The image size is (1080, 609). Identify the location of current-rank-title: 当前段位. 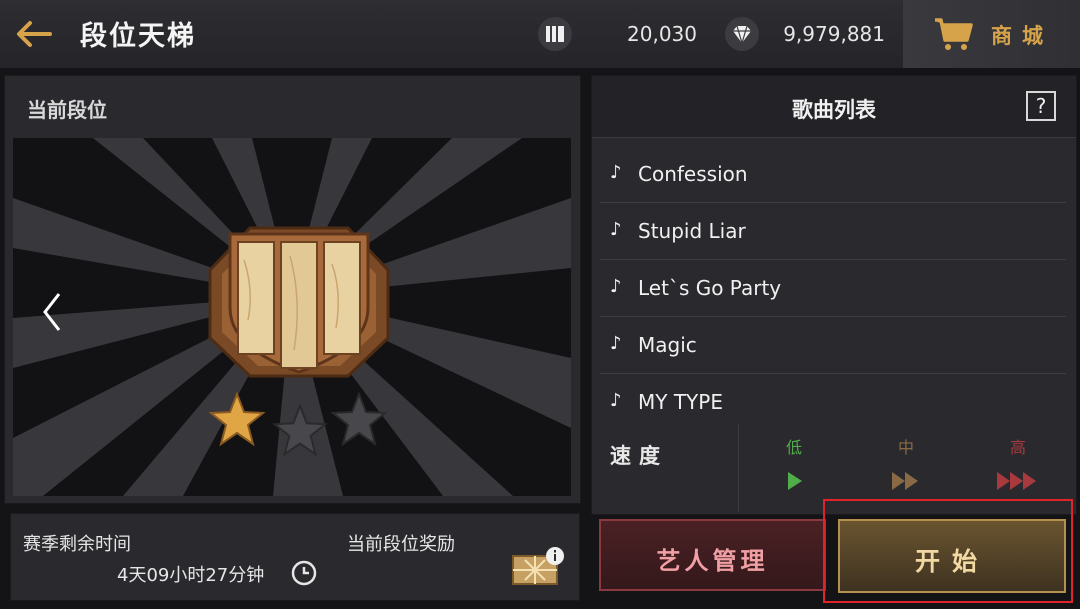
(67, 110).